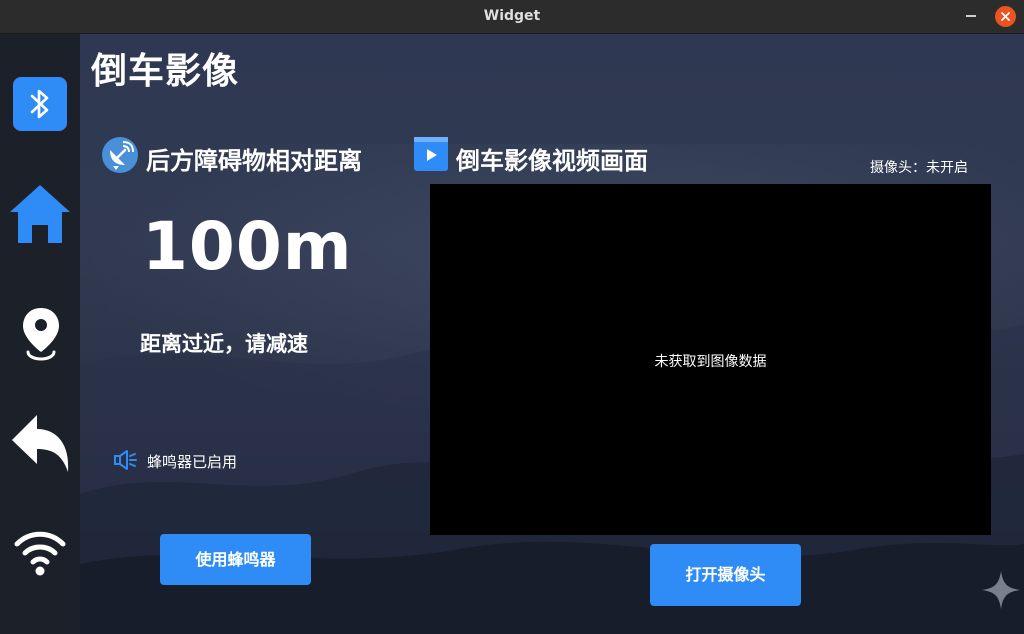  Describe the element at coordinates (120, 155) in the screenshot. I see `radar-icon` at that location.